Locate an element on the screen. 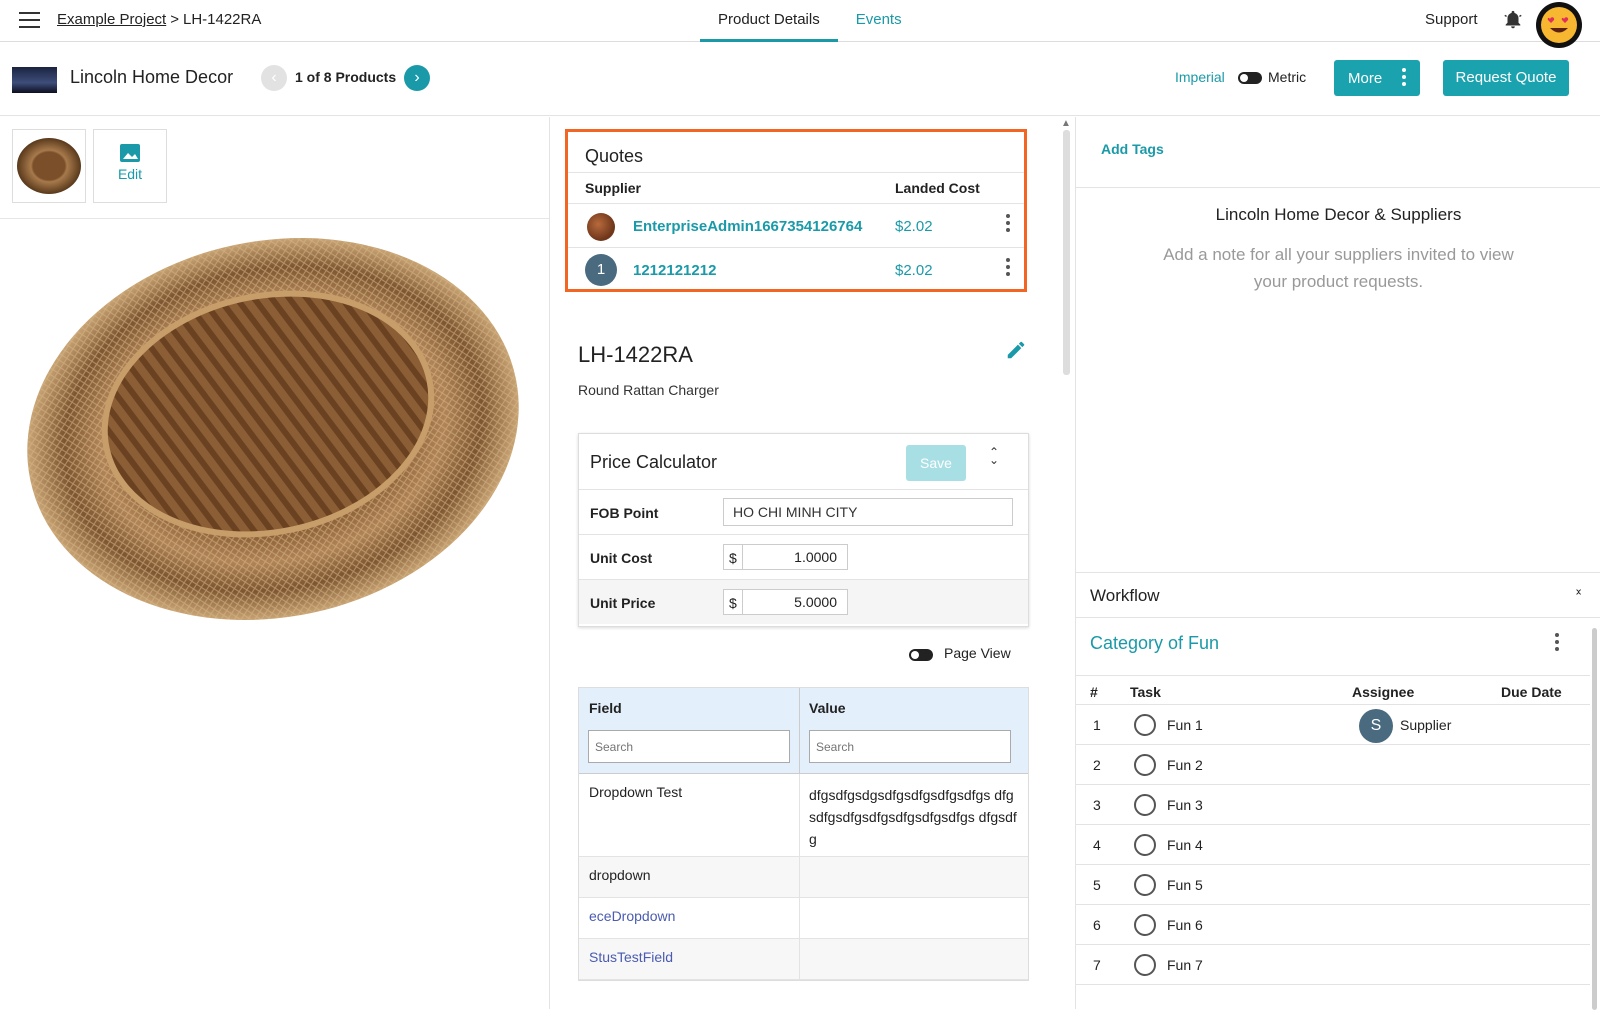 The height and width of the screenshot is (1010, 1600). edit-images-button: Edit is located at coordinates (130, 166).